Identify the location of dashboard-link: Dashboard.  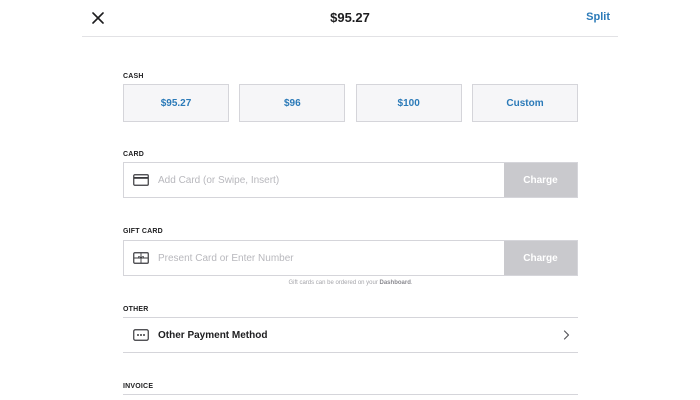
(395, 283).